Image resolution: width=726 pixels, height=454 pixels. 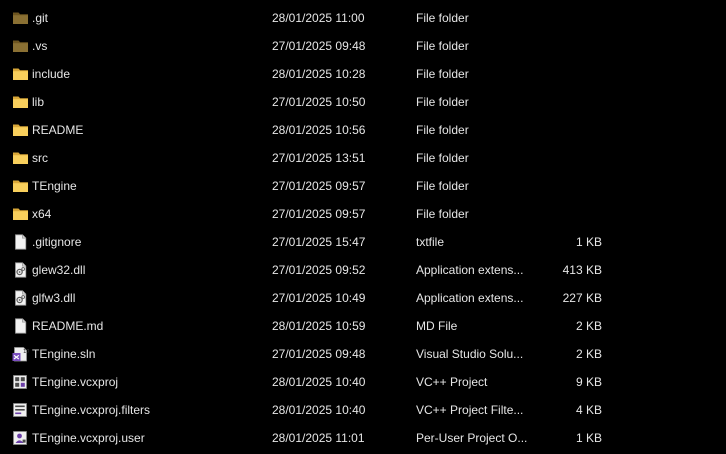 I want to click on file-date-modified: 27/01/2025 15:47, so click(x=319, y=242).